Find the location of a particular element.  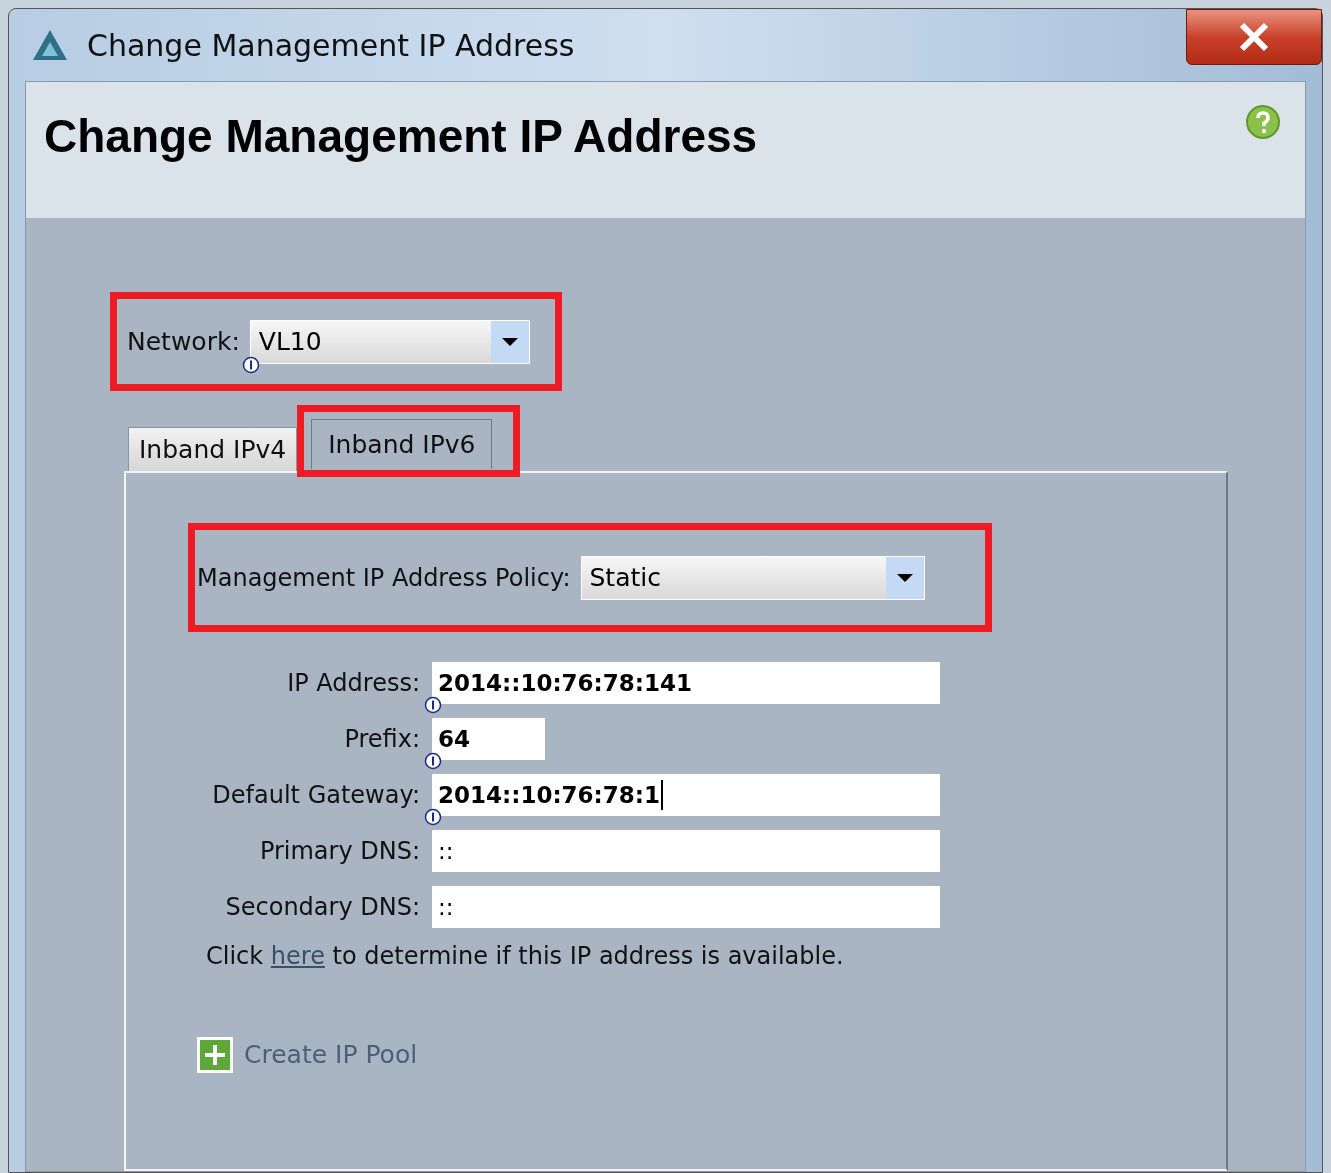

field-label: IP Address: is located at coordinates (353, 683).